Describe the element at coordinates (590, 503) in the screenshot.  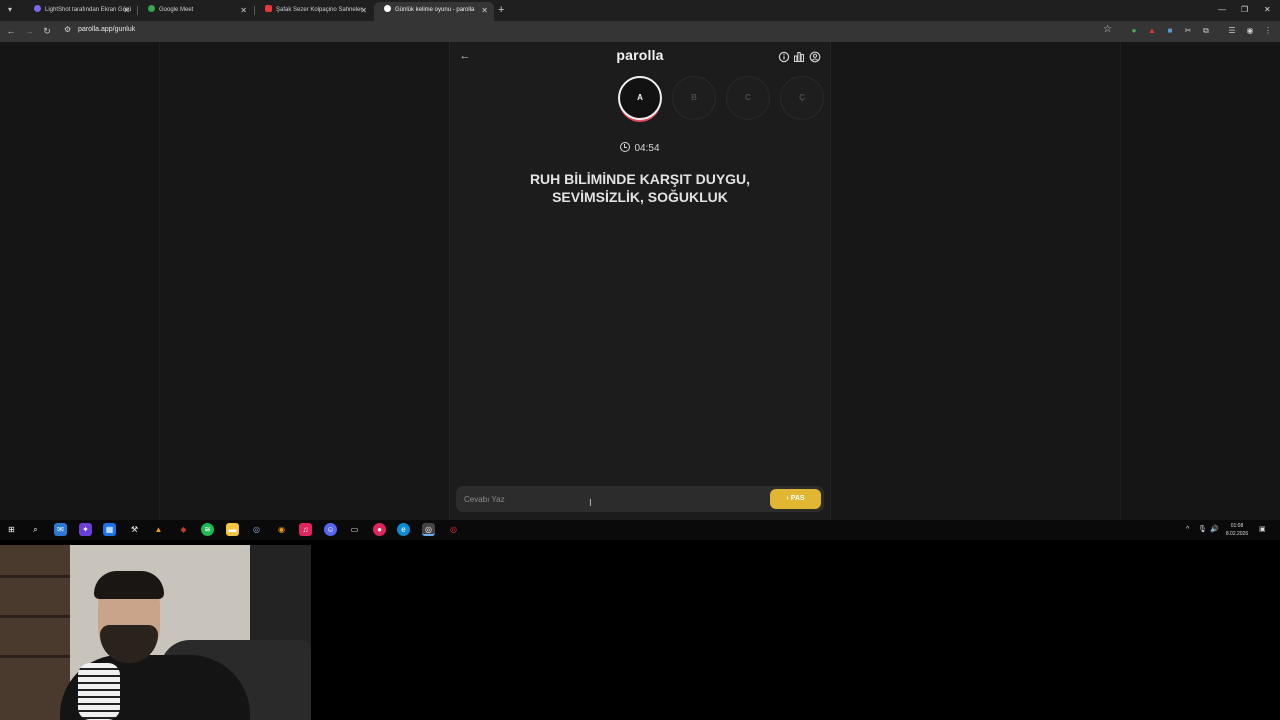
I see `text-cursor-icon: I` at that location.